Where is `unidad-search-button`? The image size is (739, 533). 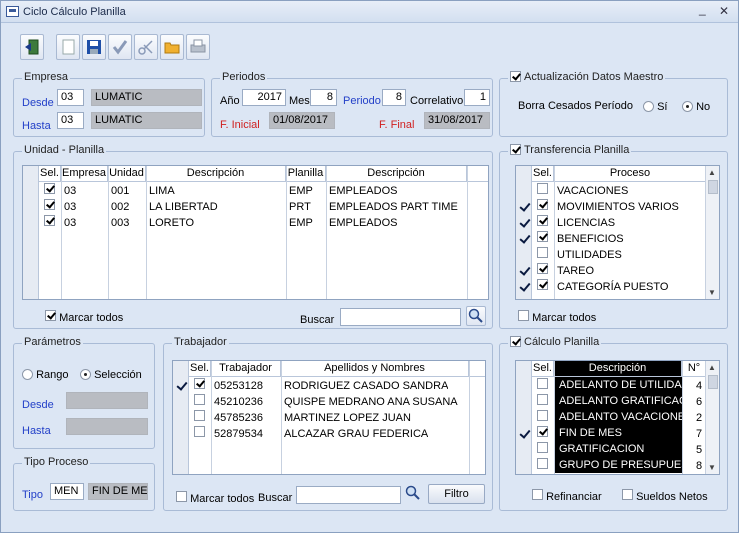
unidad-search-button is located at coordinates (476, 316).